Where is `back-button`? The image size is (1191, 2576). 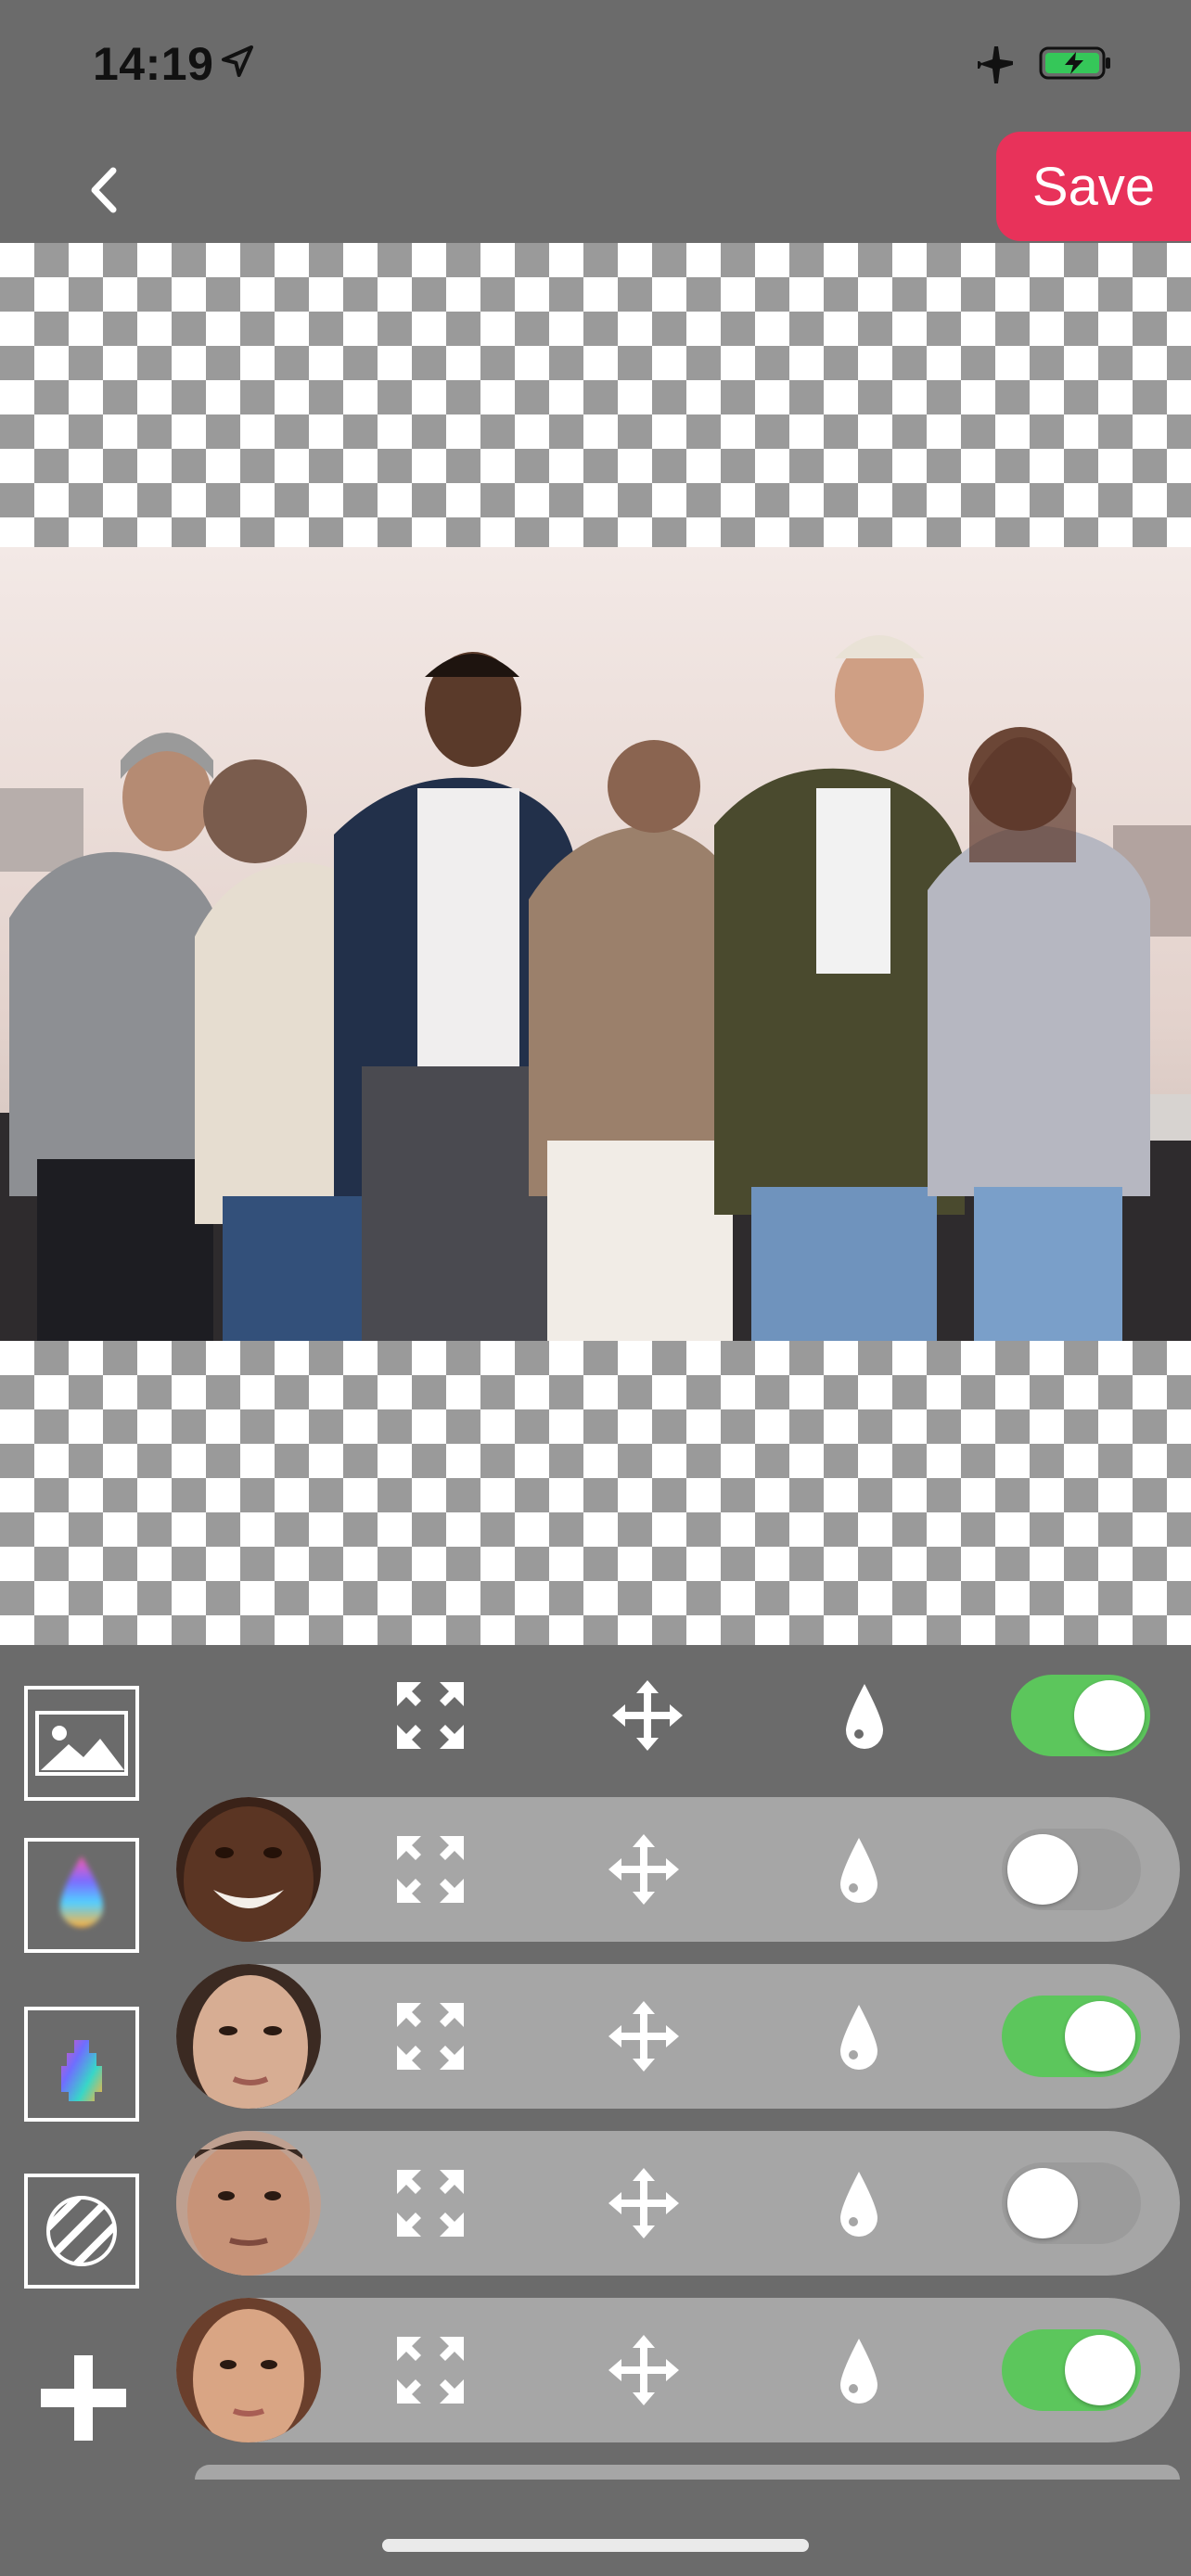 back-button is located at coordinates (106, 191).